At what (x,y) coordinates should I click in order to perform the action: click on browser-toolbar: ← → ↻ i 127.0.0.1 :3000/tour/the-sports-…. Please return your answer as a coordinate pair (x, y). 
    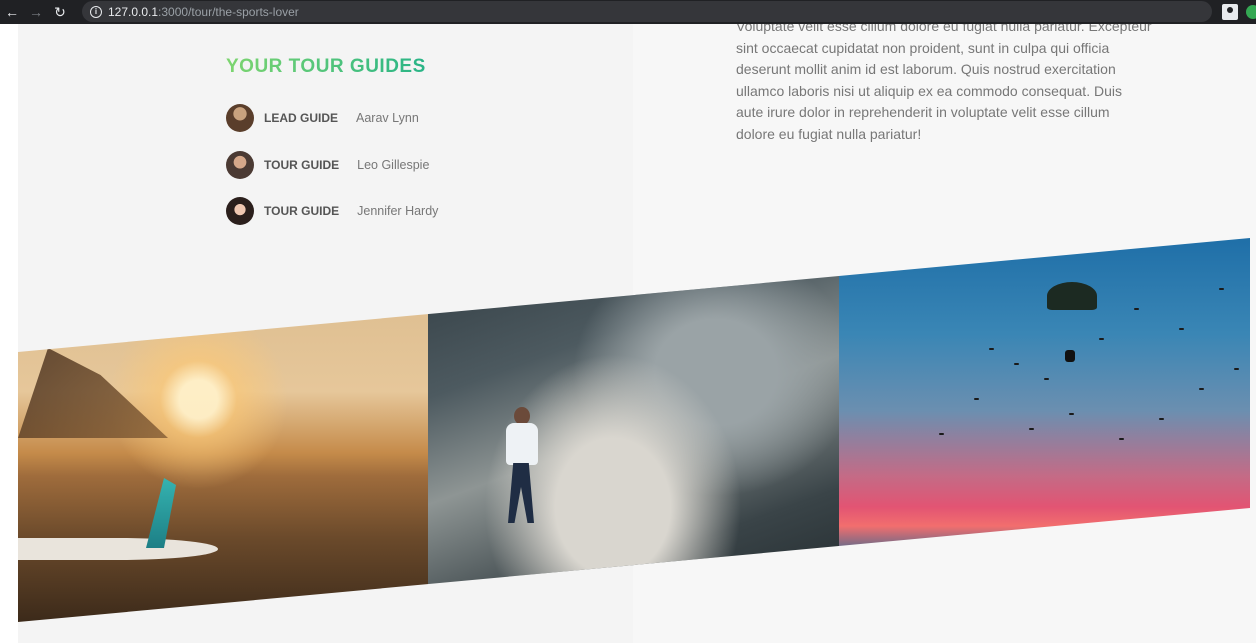
    Looking at the image, I should click on (628, 12).